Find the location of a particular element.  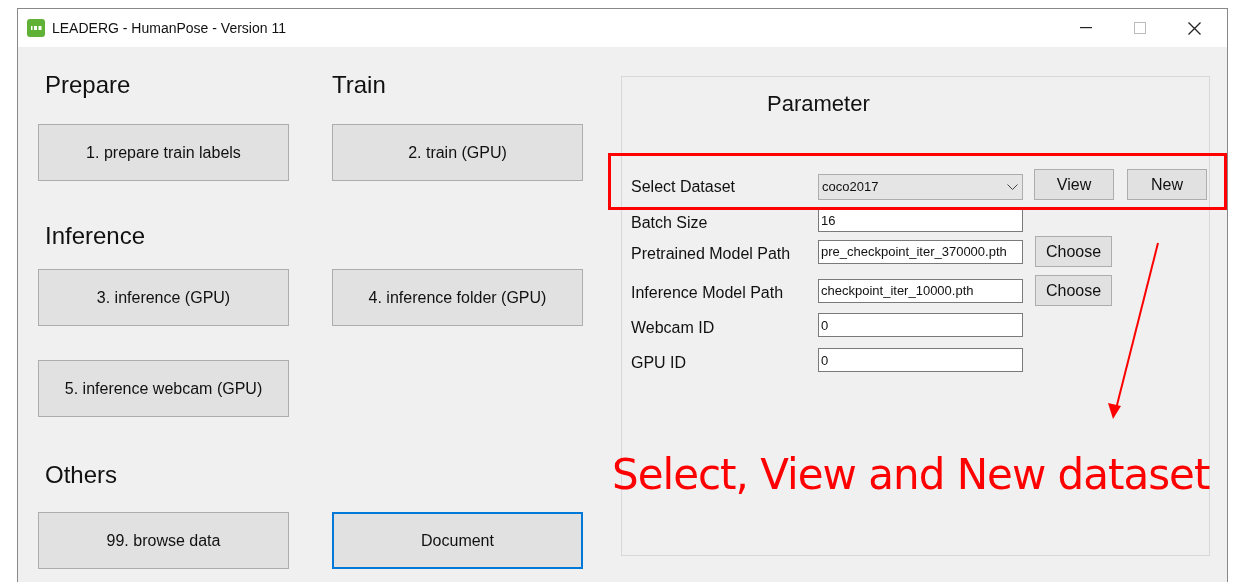

group-title: Parameter is located at coordinates (818, 103).